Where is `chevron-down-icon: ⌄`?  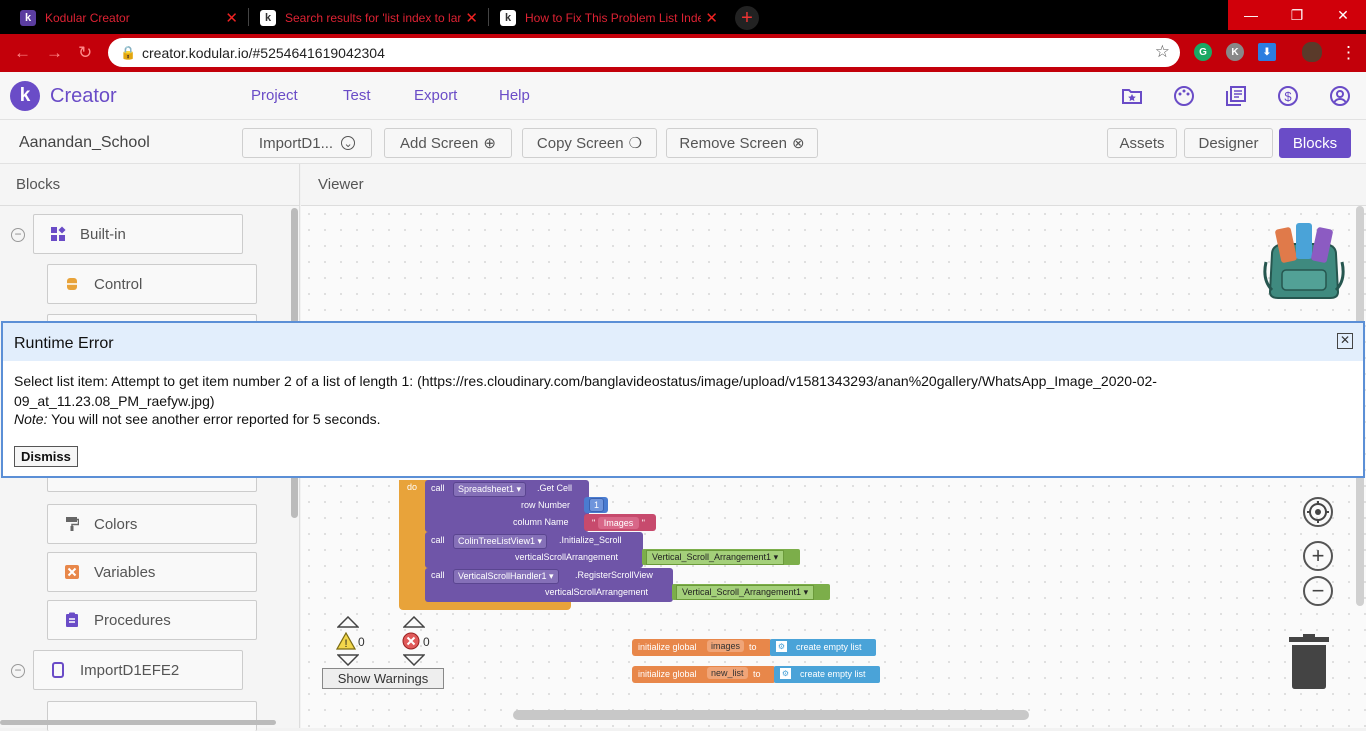 chevron-down-icon: ⌄ is located at coordinates (348, 143).